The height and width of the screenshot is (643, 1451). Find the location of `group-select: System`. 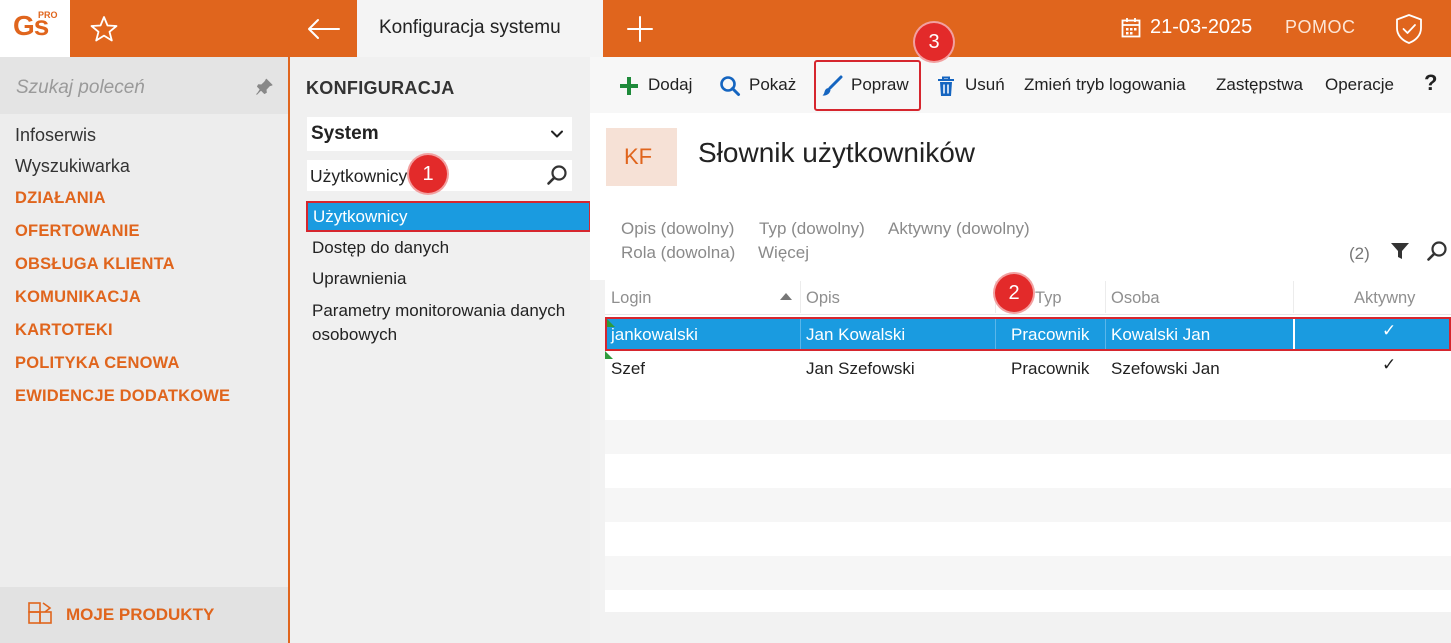

group-select: System is located at coordinates (439, 134).